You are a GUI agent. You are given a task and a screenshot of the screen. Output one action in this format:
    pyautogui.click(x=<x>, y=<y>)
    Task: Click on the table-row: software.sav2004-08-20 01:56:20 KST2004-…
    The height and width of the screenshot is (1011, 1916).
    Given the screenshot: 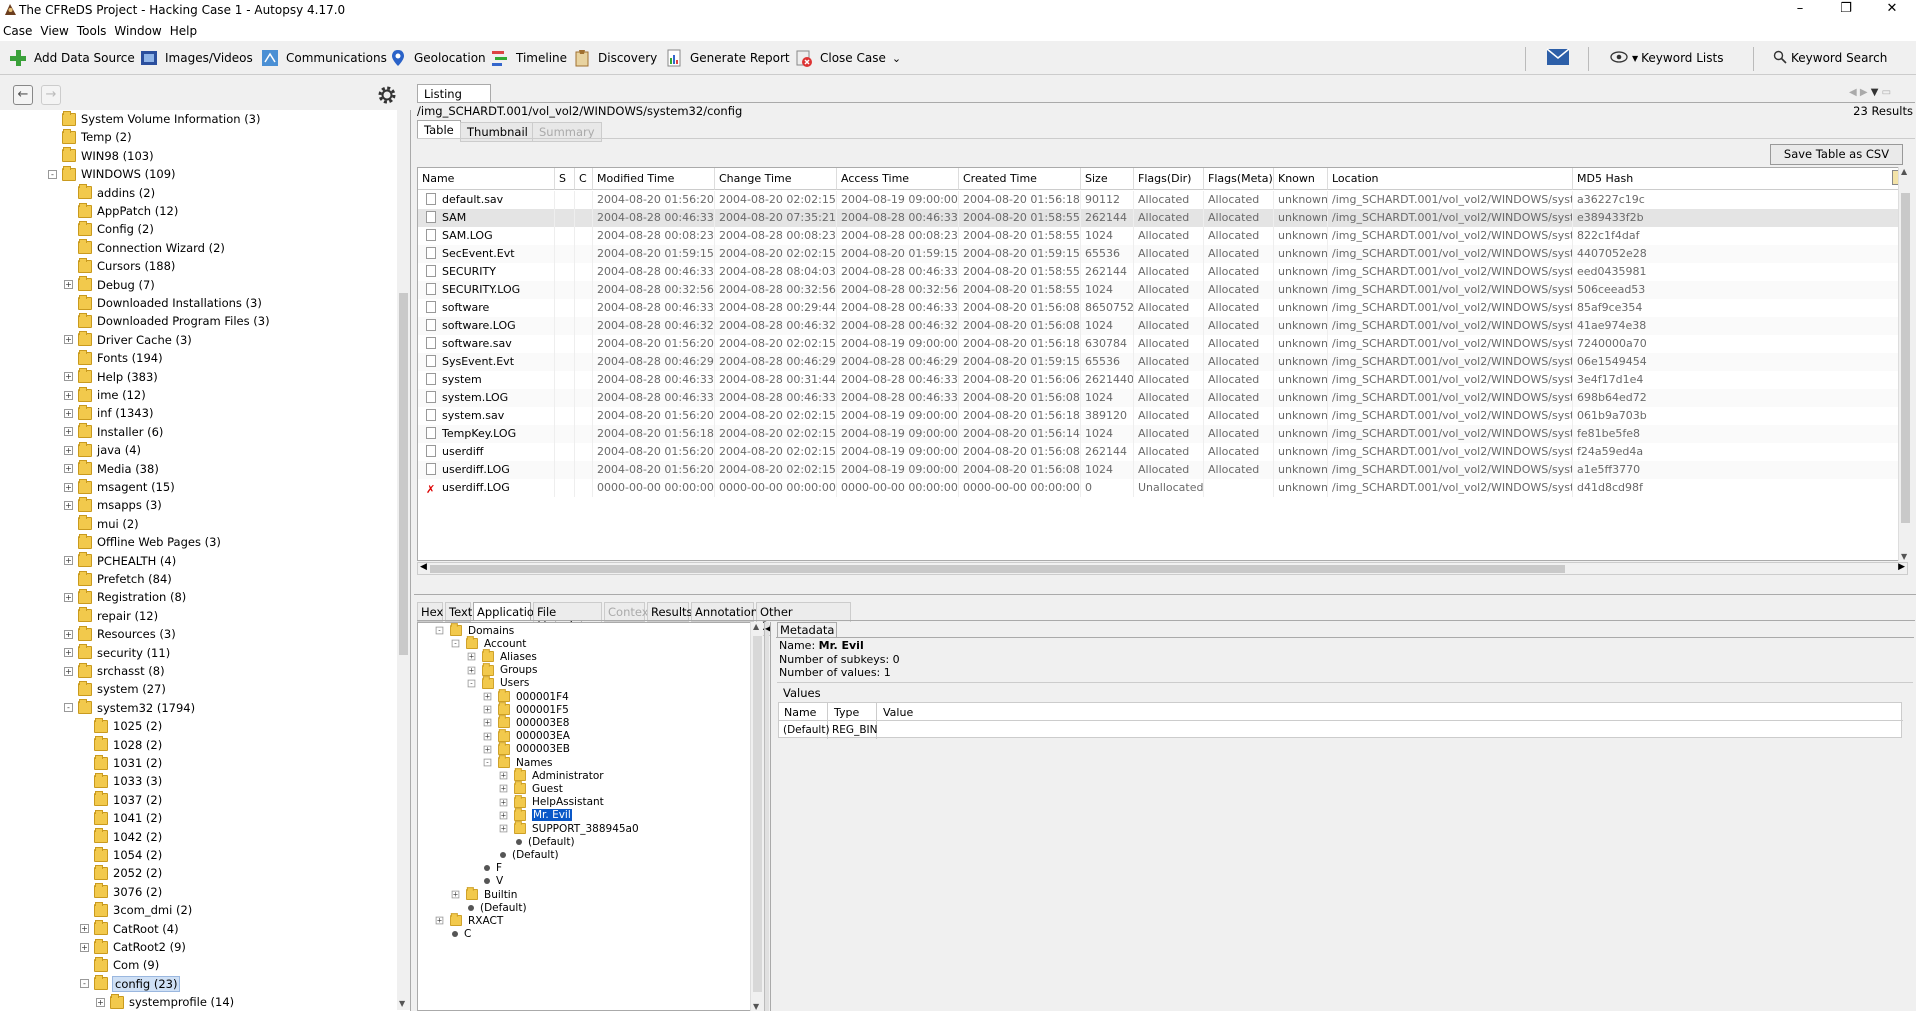 What is the action you would take?
    pyautogui.click(x=1162, y=344)
    